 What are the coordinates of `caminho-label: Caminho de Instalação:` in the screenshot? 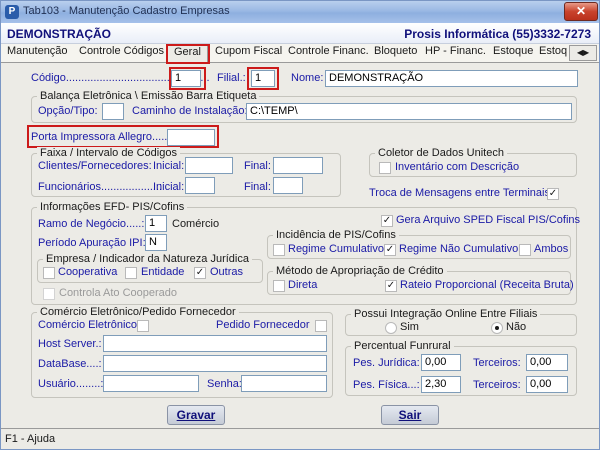 It's located at (190, 111).